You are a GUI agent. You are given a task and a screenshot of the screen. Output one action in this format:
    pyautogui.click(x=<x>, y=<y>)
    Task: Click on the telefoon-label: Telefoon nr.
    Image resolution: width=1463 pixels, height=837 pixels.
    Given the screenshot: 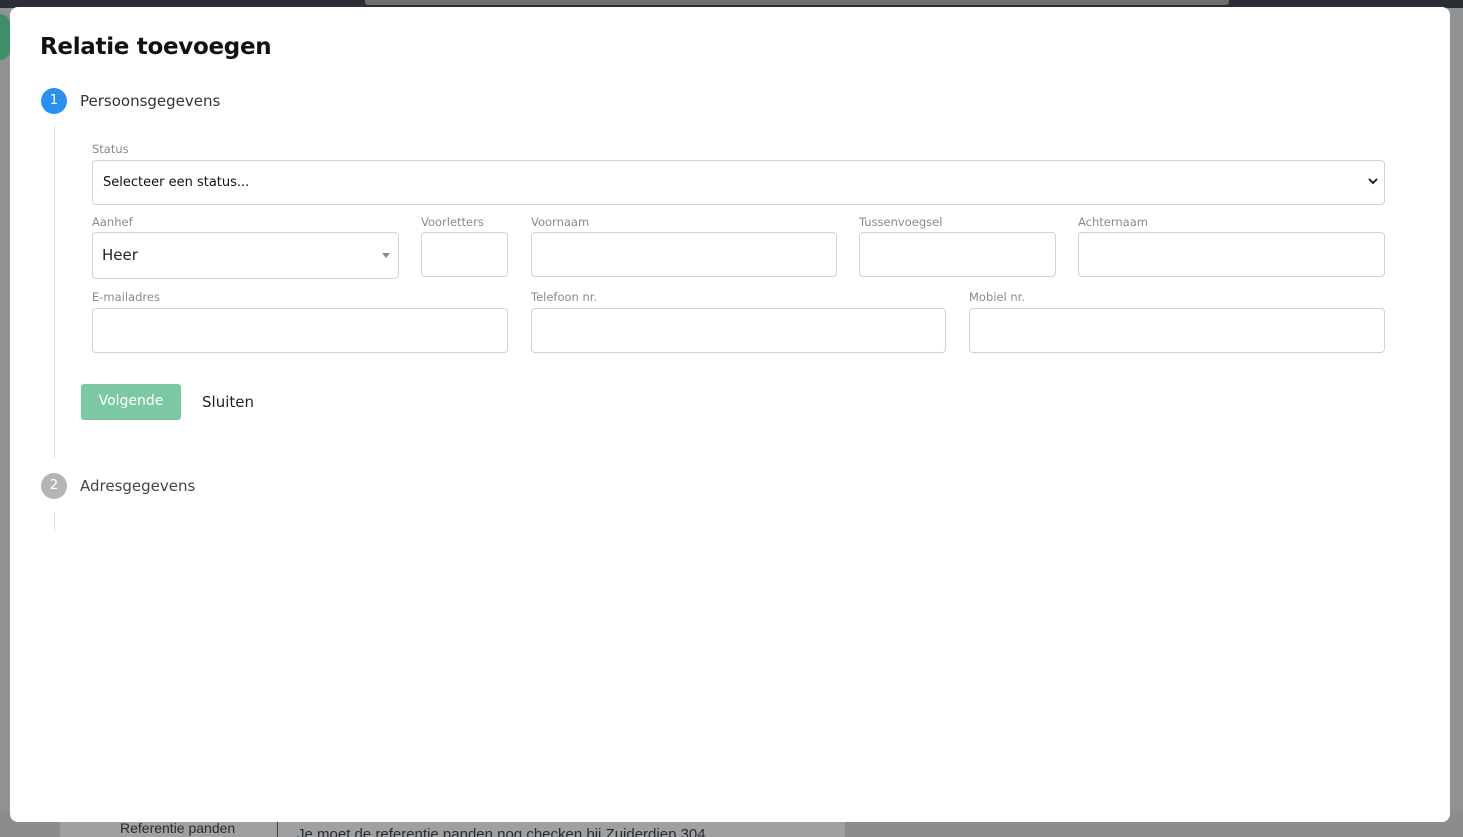 What is the action you would take?
    pyautogui.click(x=564, y=297)
    